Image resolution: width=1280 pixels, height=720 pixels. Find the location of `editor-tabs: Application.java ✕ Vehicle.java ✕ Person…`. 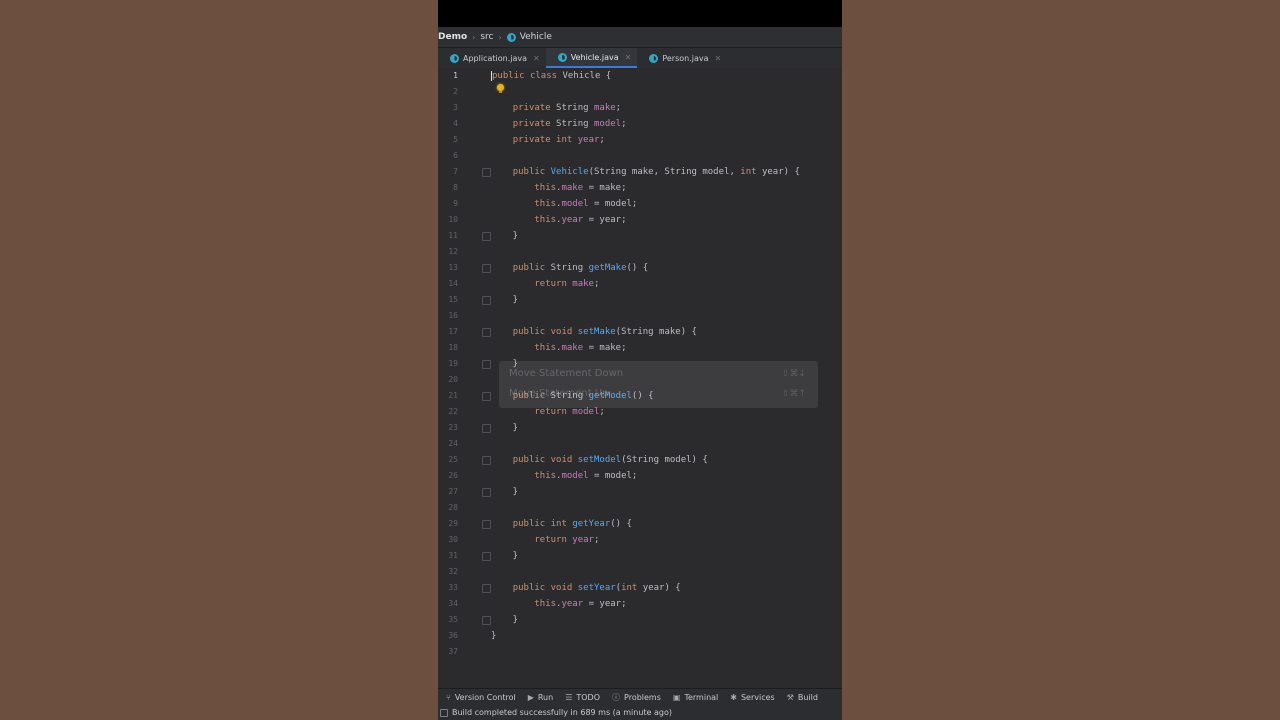

editor-tabs: Application.java ✕ Vehicle.java ✕ Person… is located at coordinates (640, 58).